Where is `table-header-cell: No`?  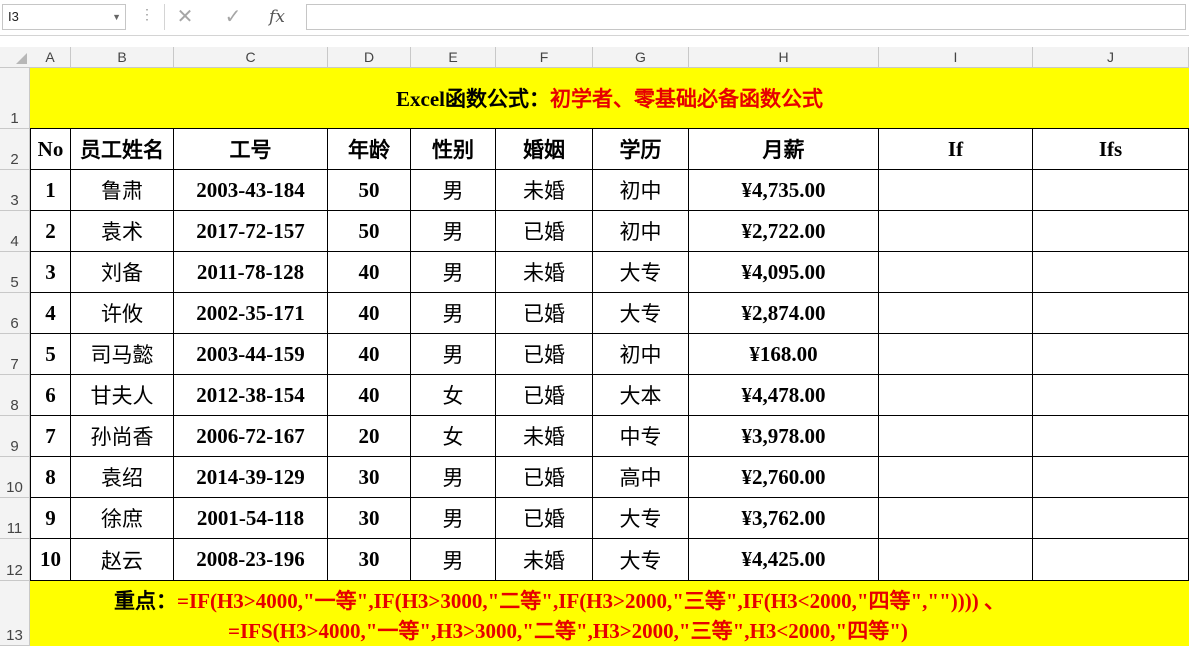
table-header-cell: No is located at coordinates (50, 149).